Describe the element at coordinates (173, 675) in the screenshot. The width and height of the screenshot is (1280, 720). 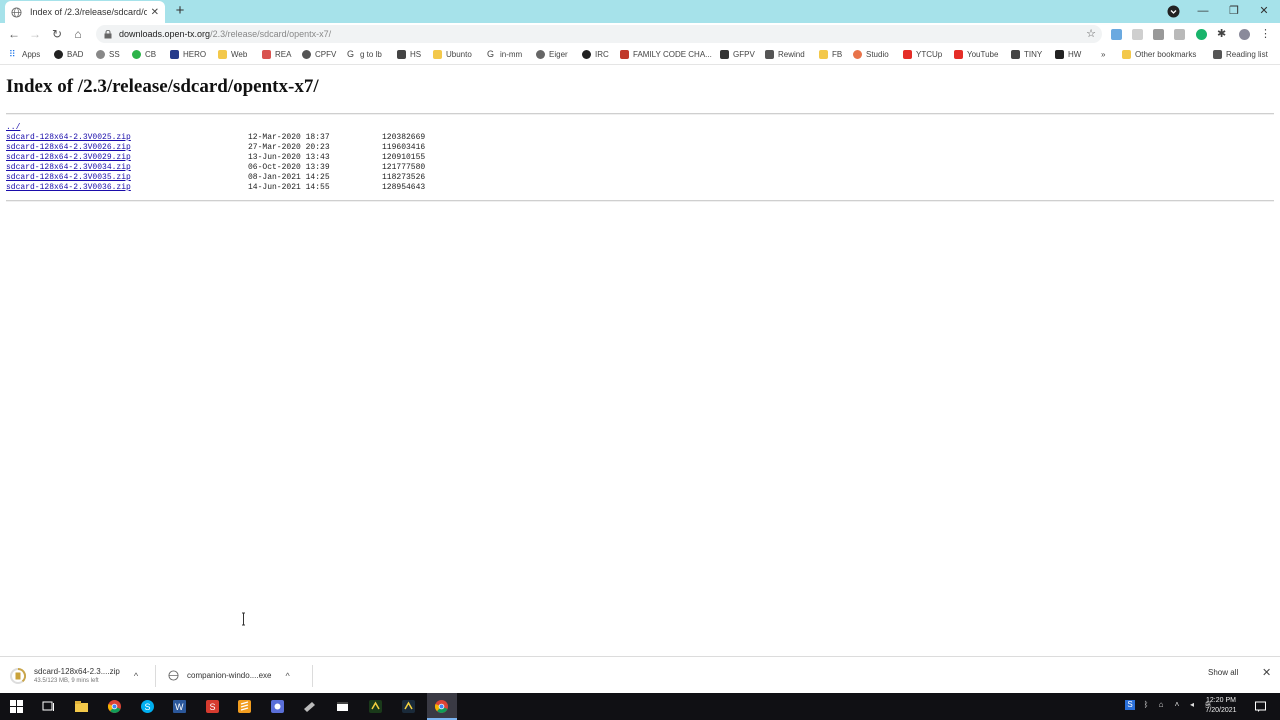
I see `globe-icon` at that location.